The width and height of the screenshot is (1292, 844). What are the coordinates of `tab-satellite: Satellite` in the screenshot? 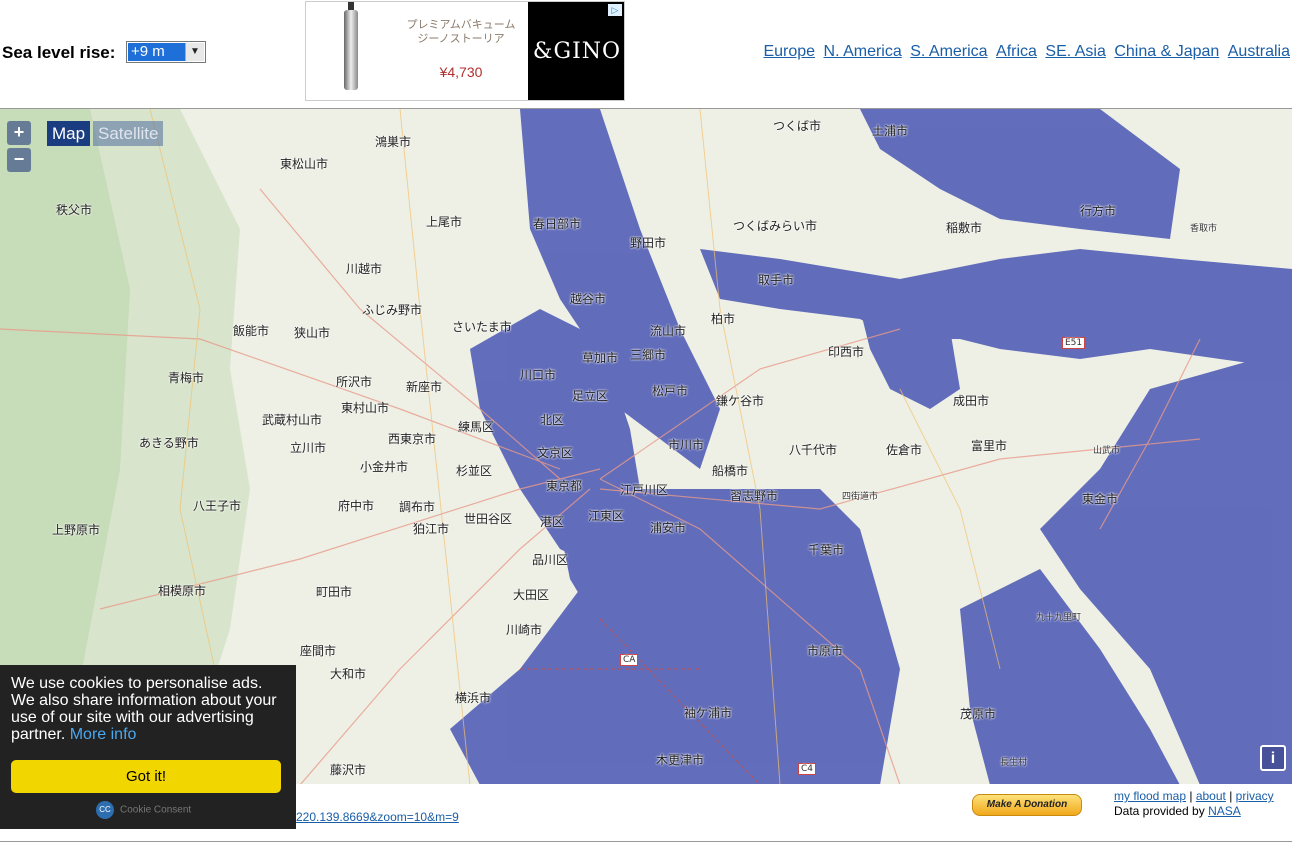 It's located at (128, 133).